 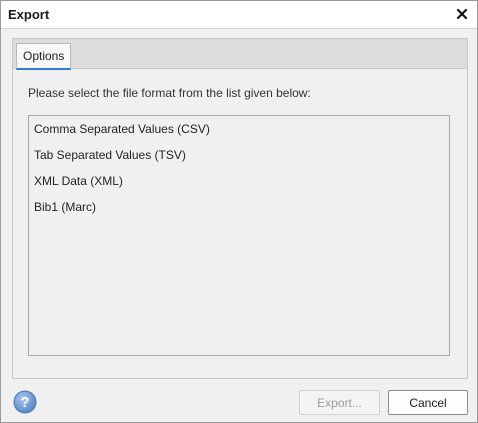 I want to click on cancel-button: Cancel, so click(x=428, y=402).